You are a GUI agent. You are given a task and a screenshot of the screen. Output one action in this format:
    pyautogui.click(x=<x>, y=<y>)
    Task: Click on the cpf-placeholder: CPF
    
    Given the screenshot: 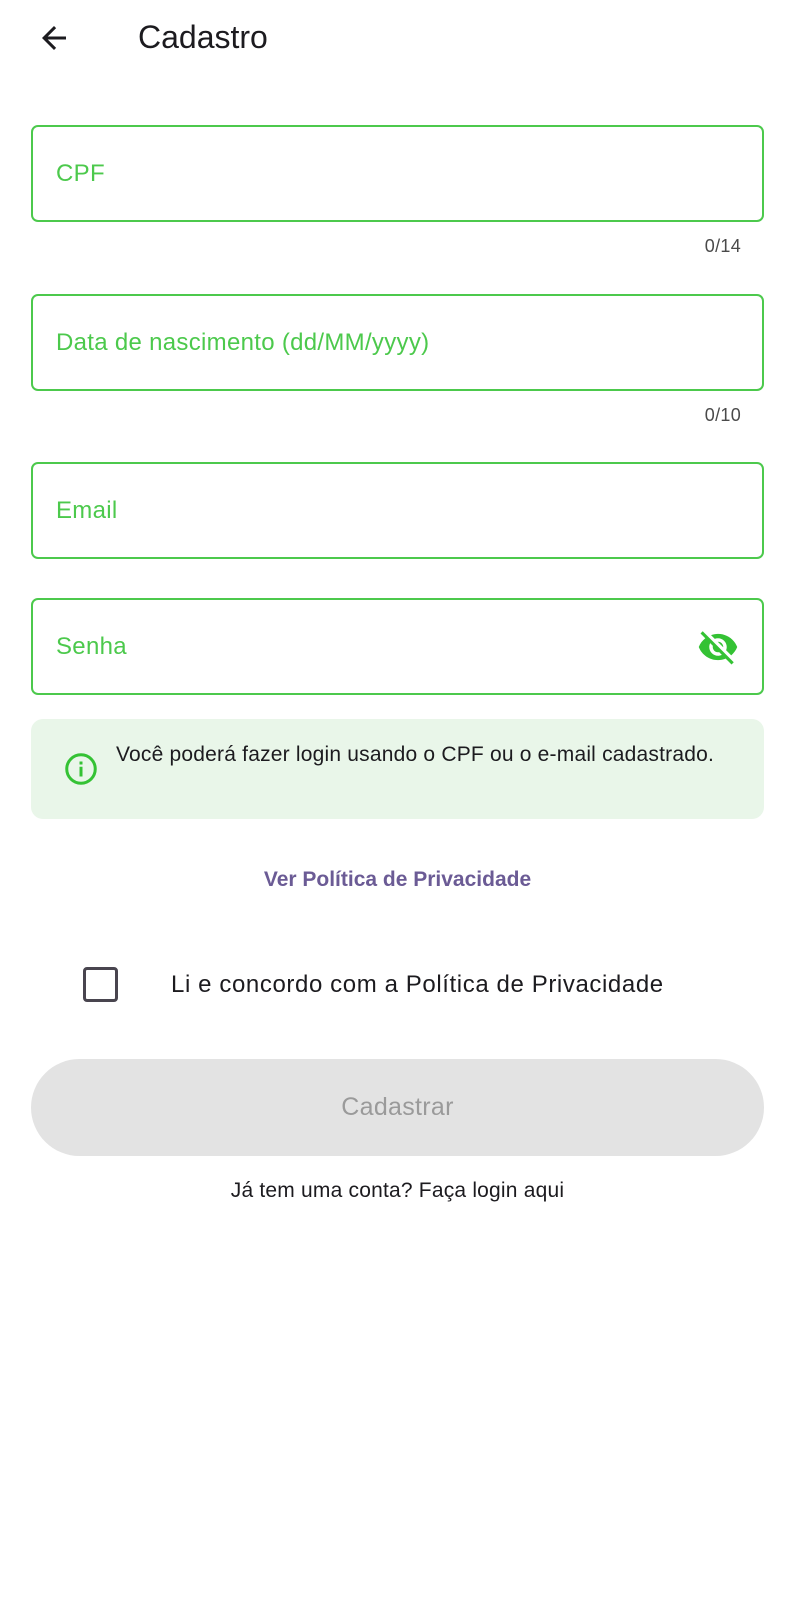 What is the action you would take?
    pyautogui.click(x=80, y=173)
    